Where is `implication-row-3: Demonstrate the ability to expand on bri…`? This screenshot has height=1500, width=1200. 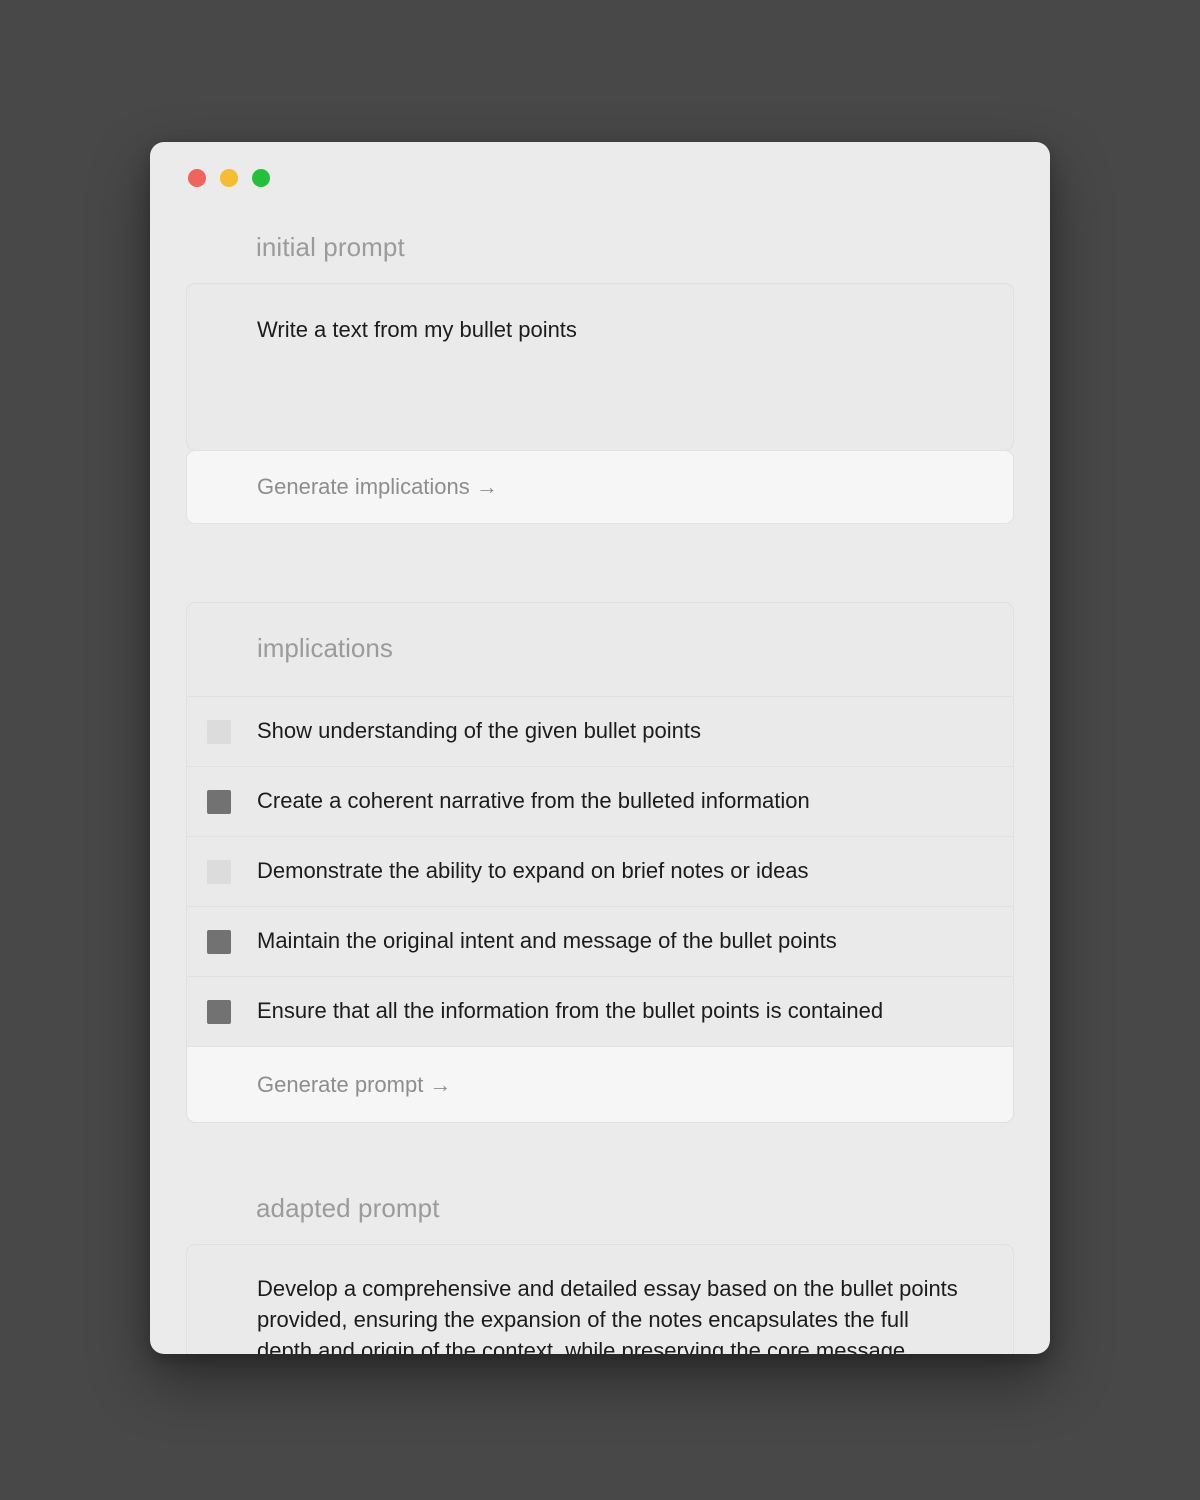 implication-row-3: Demonstrate the ability to expand on bri… is located at coordinates (600, 871).